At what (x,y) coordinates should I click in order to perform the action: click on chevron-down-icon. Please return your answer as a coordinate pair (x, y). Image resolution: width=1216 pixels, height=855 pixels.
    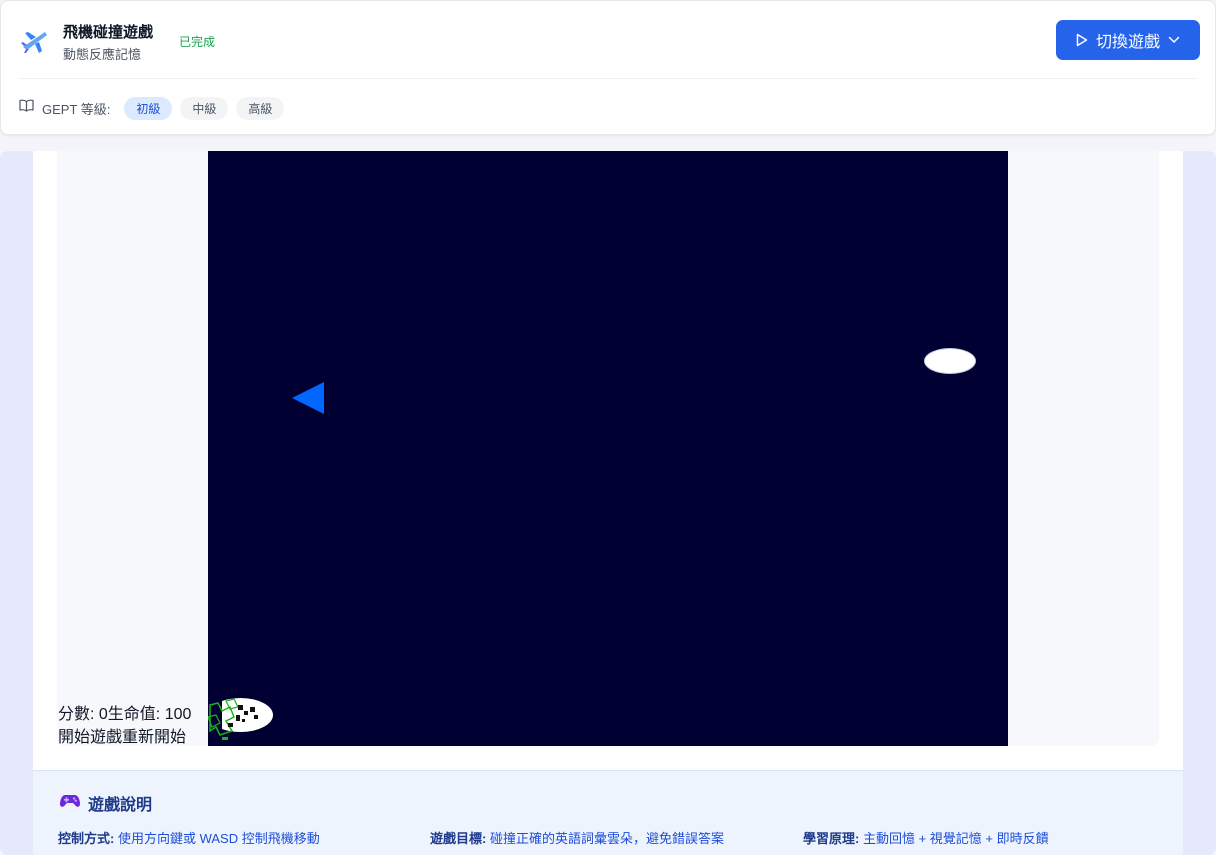
    Looking at the image, I should click on (1174, 40).